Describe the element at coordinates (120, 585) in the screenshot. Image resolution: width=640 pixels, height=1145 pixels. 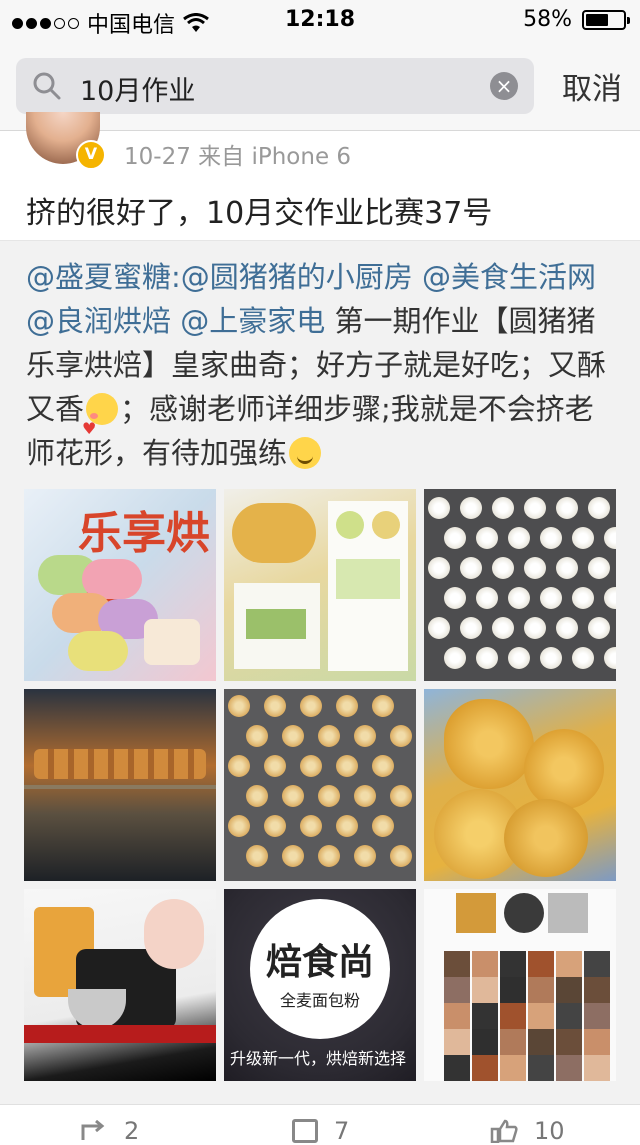
I see `photo-thumbnail: 乐享烘焙` at that location.